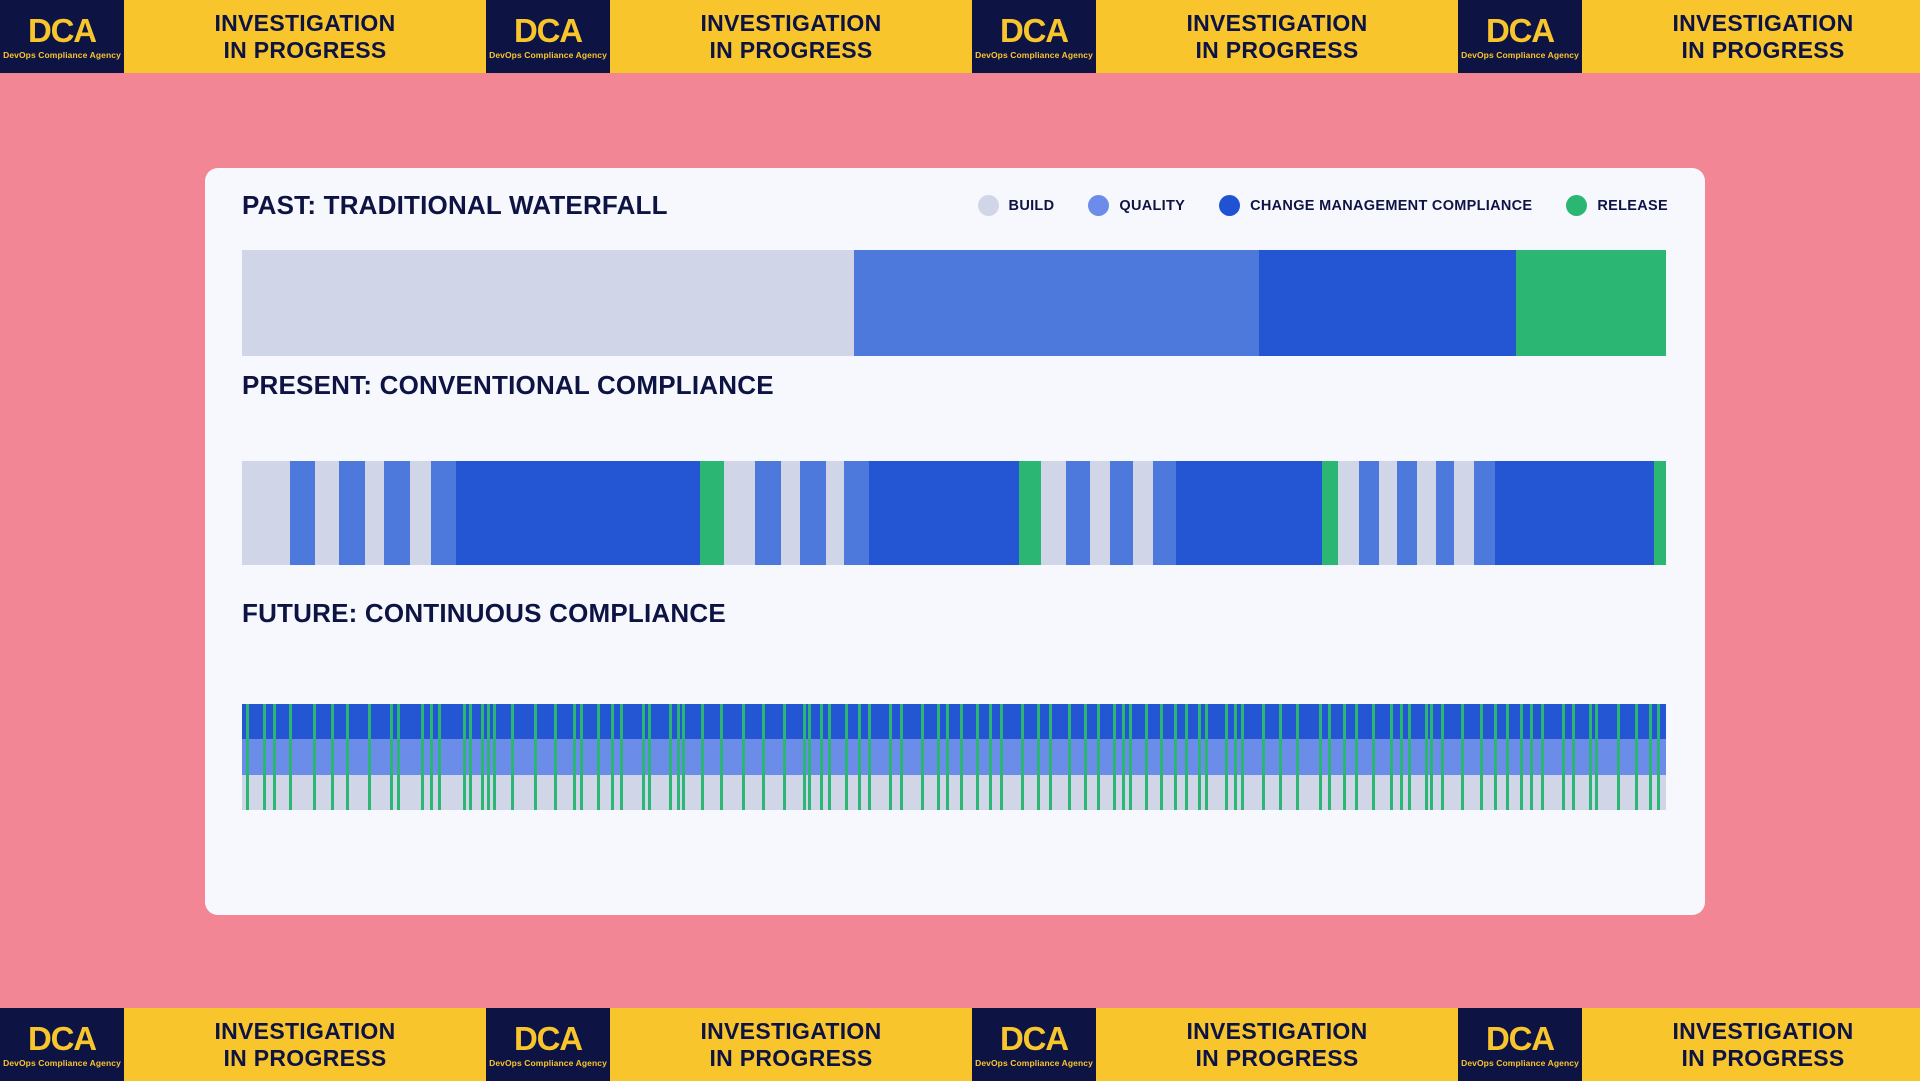 The width and height of the screenshot is (1920, 1081). What do you see at coordinates (954, 722) in the screenshot?
I see `future-lane-change-management-compliance` at bounding box center [954, 722].